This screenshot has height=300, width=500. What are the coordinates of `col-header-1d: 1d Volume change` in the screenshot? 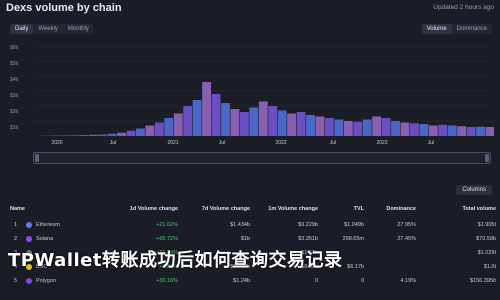 It's located at (154, 209).